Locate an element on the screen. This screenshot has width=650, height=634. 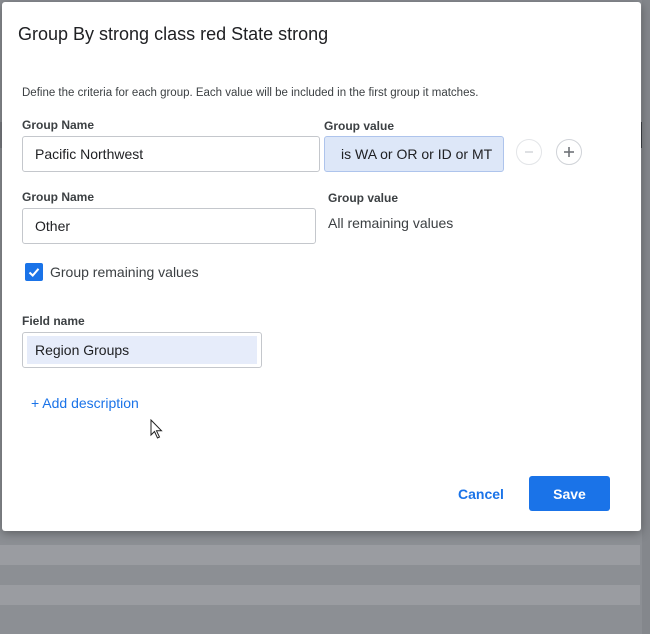
group-2-name-label: Group Name is located at coordinates (58, 197).